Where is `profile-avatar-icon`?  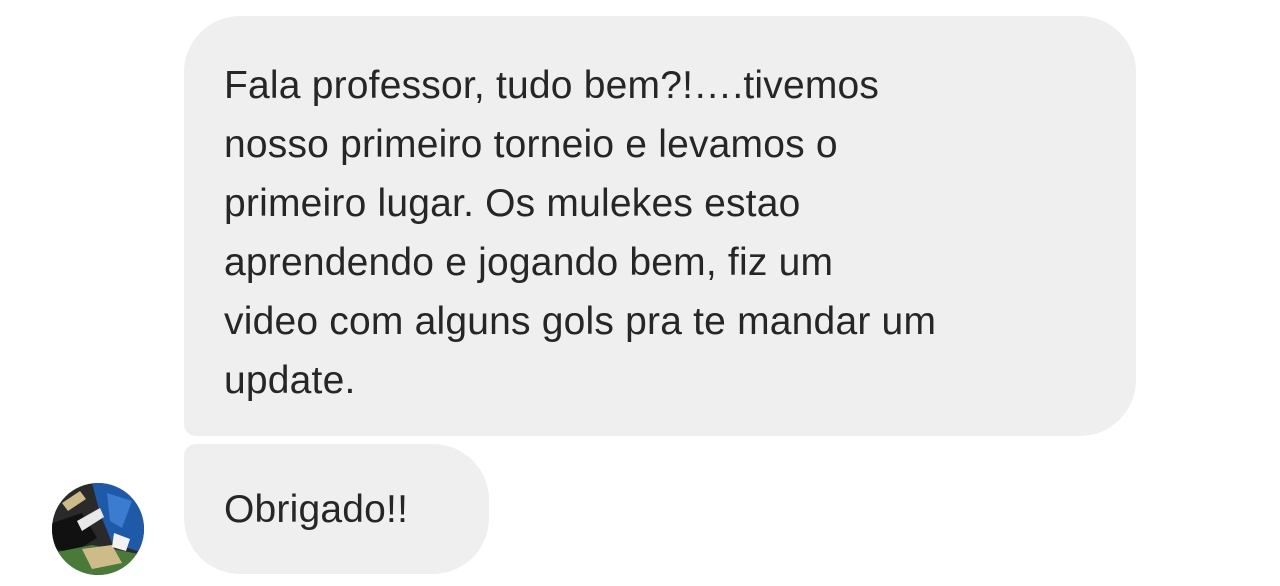
profile-avatar-icon is located at coordinates (98, 529).